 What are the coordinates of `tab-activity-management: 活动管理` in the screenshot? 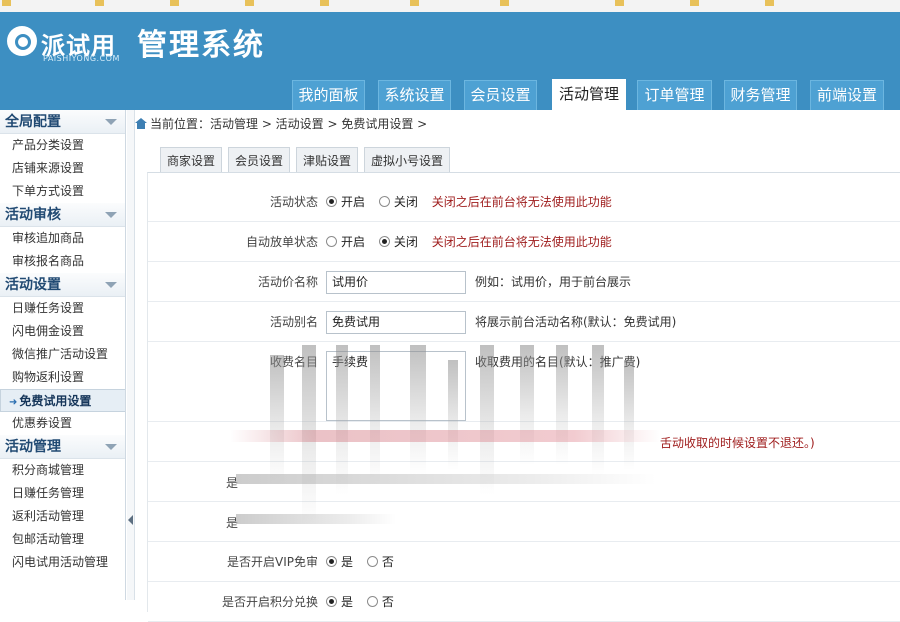 It's located at (589, 94).